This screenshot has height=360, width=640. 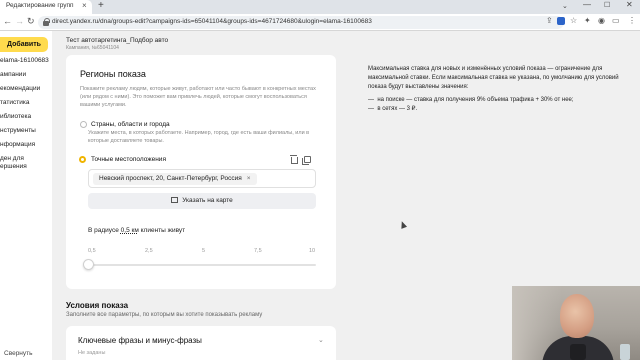 I want to click on browser-menu-icon: ⋮, so click(x=632, y=20).